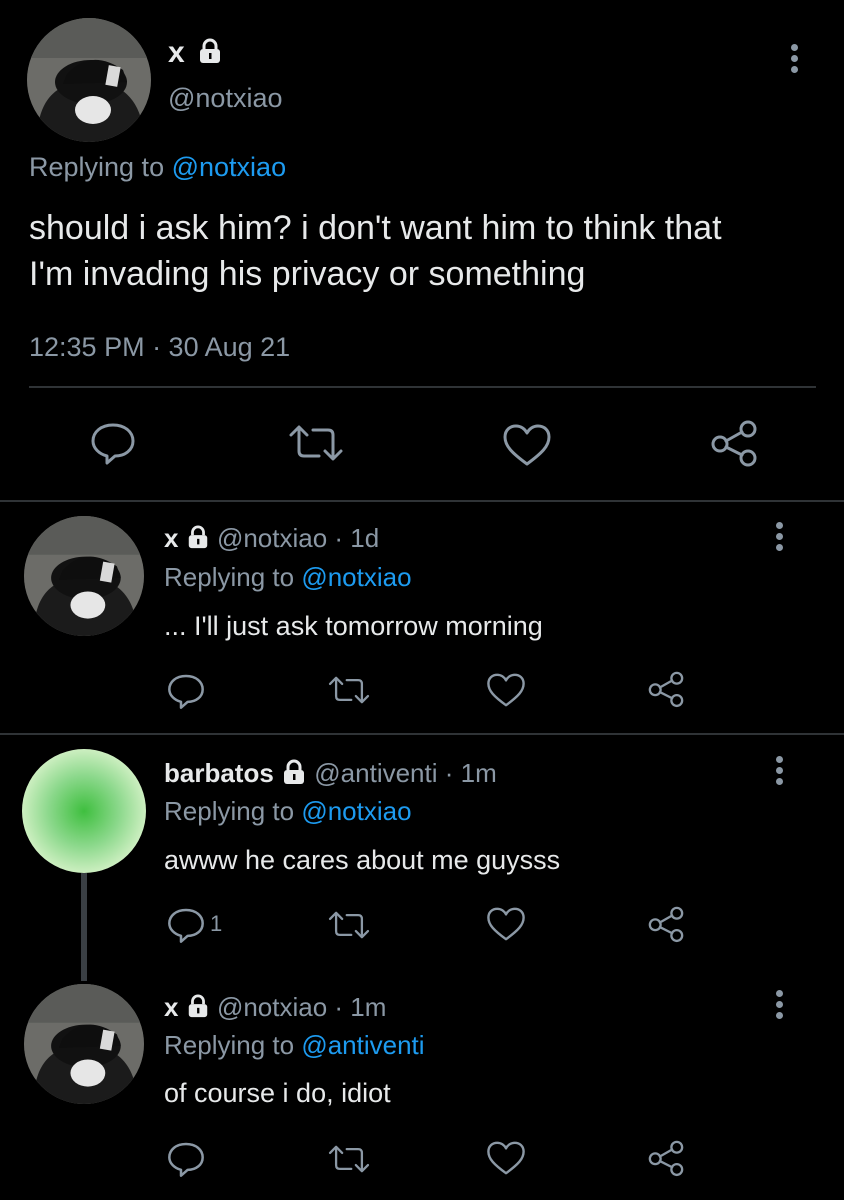 This screenshot has width=844, height=1200. I want to click on tweet-text-line: I'm invading his privacy or something, so click(307, 274).